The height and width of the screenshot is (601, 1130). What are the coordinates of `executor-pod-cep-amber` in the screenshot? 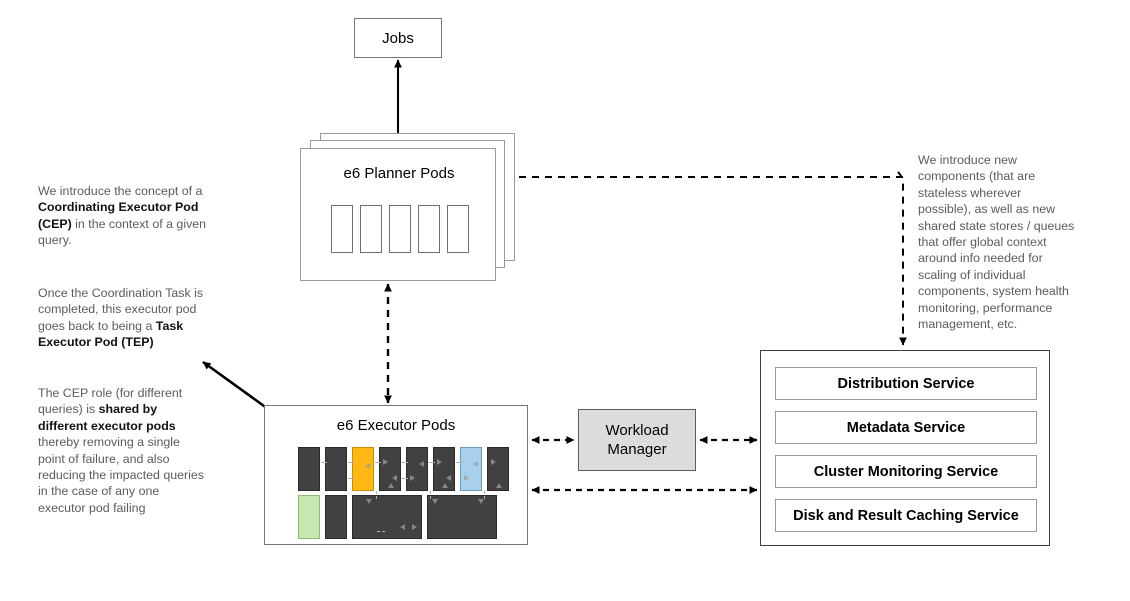 It's located at (363, 469).